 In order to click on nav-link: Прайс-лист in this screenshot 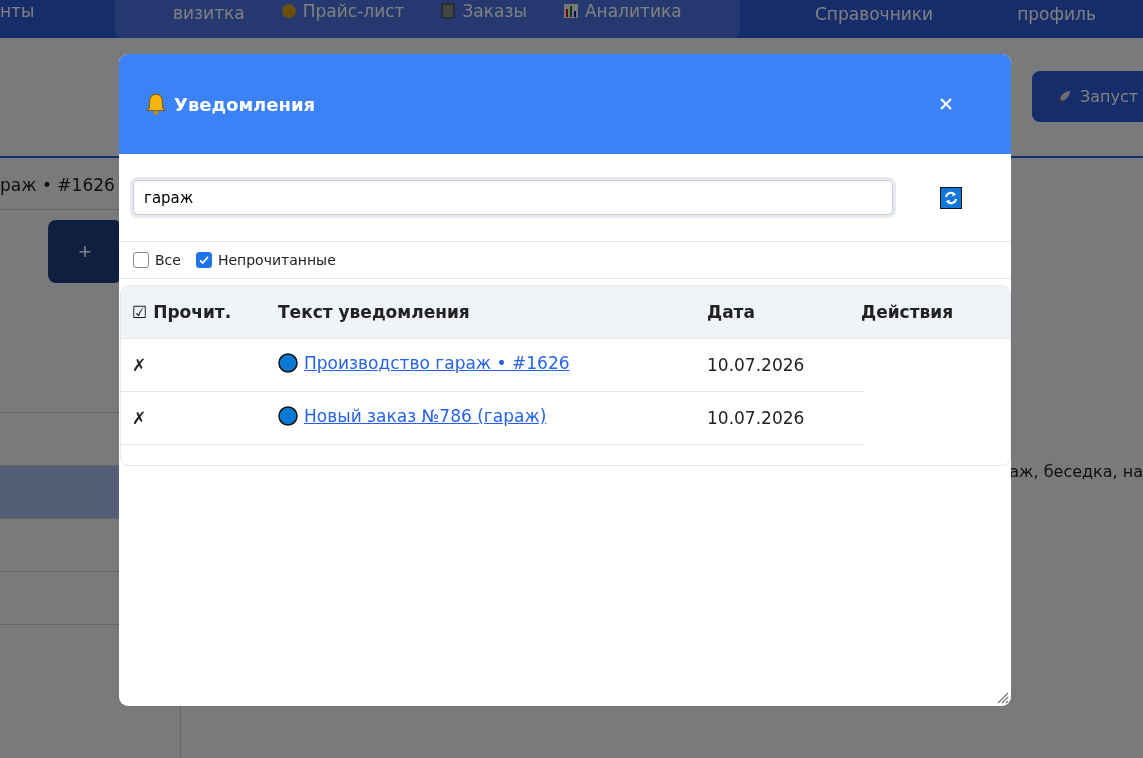, I will do `click(342, 11)`.